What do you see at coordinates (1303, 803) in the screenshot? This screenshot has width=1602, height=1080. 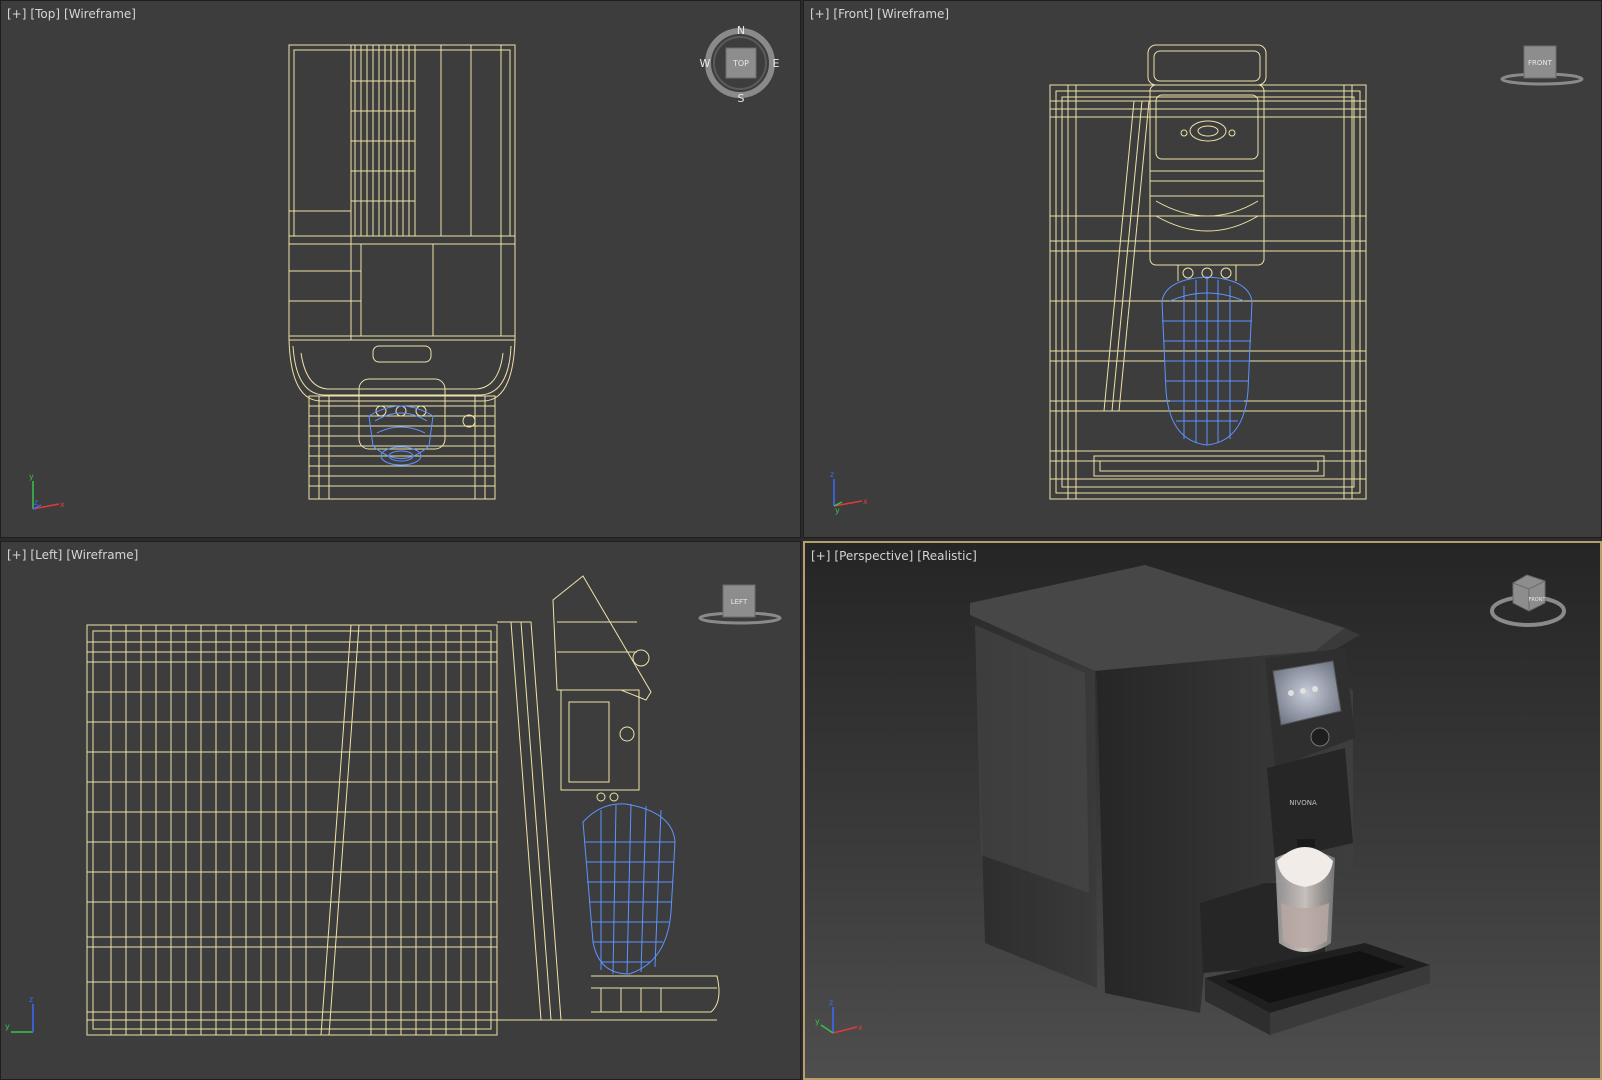 I see `brand-logo: NIVONA` at bounding box center [1303, 803].